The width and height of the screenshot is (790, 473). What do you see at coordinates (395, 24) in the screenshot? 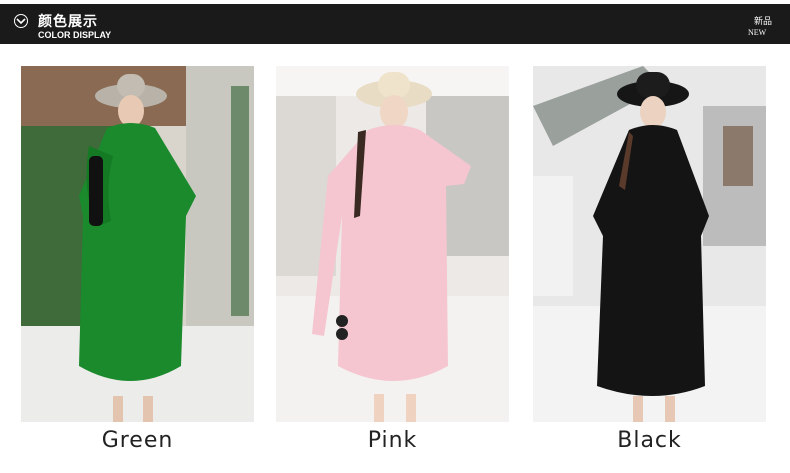
I see `color-display-header: 颜色展示 COLOR DISPLAY 新品 NEW` at bounding box center [395, 24].